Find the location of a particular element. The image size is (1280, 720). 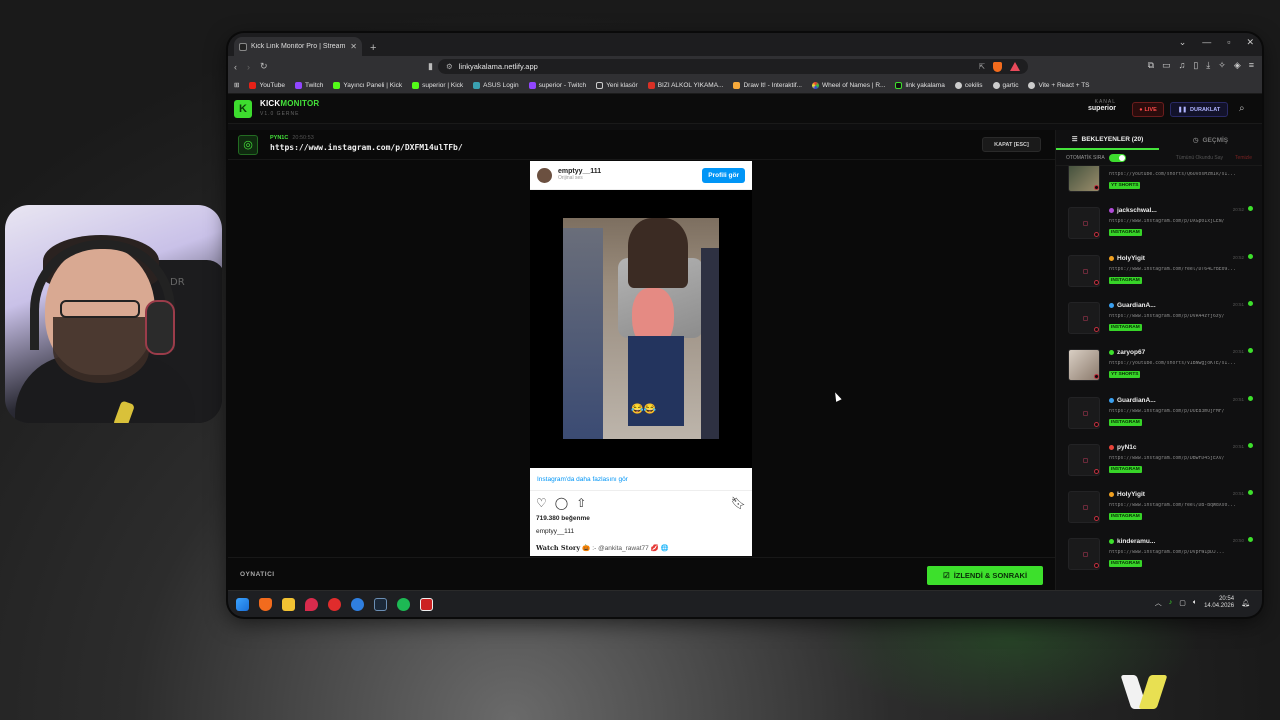

tab-waiting: ☰ BEKLEYENLER (20) is located at coordinates (1107, 140).